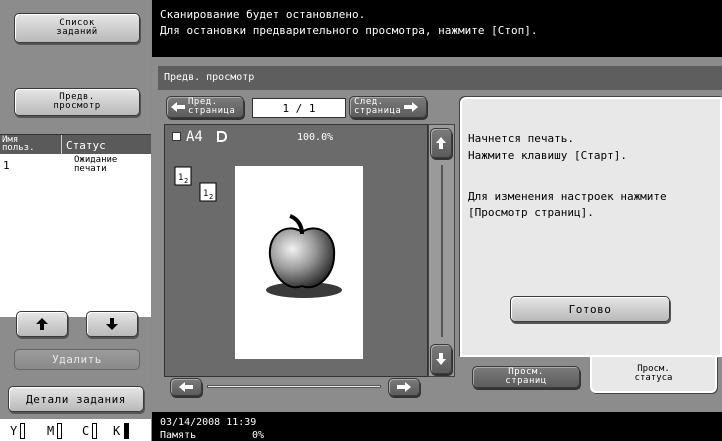  What do you see at coordinates (51, 431) in the screenshot?
I see `toner-label-m: M` at bounding box center [51, 431].